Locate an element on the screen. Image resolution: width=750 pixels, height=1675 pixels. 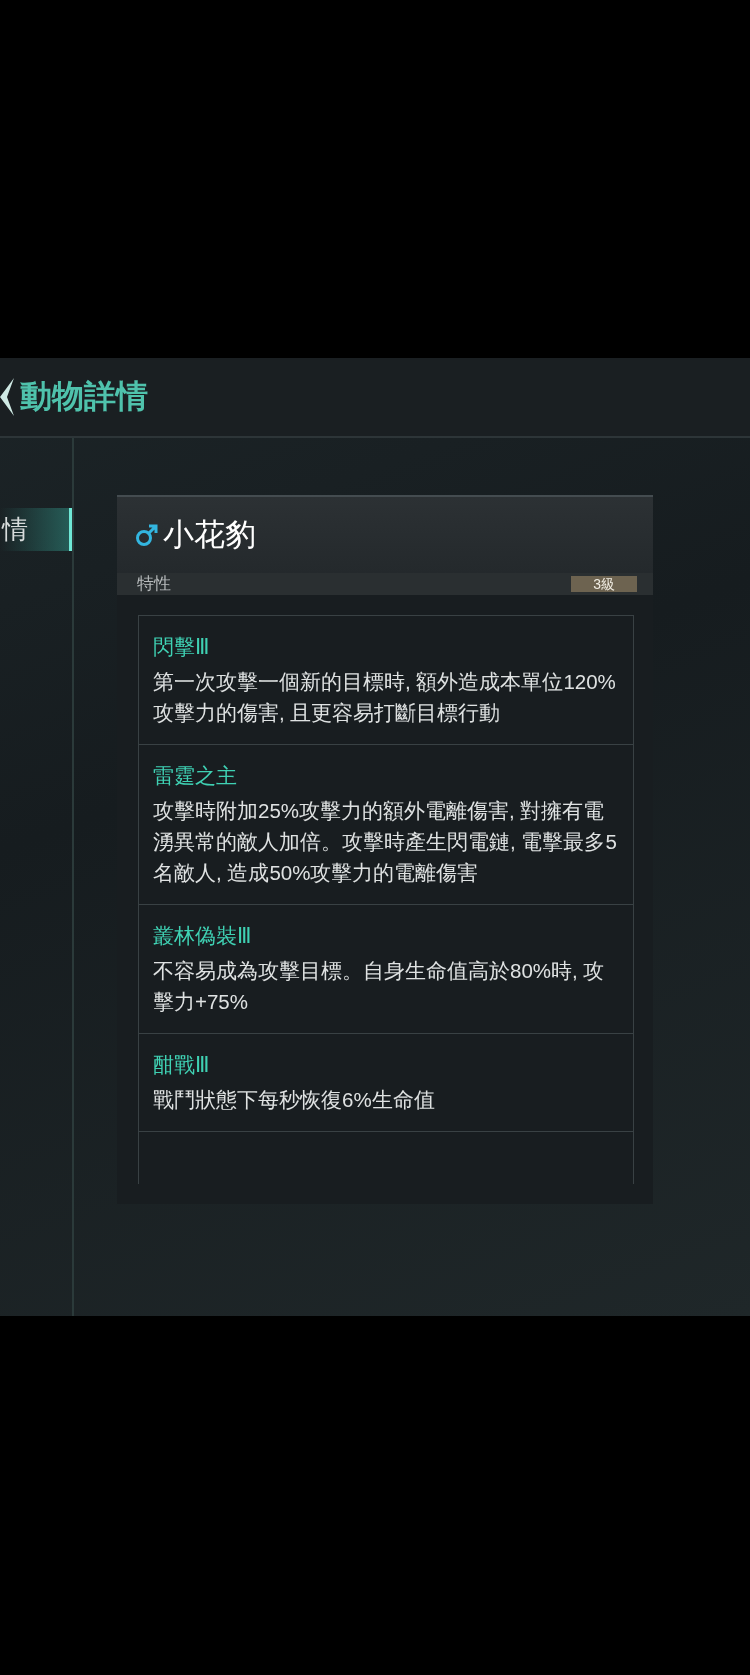
sidebar-tab: 情 is located at coordinates (36, 529).